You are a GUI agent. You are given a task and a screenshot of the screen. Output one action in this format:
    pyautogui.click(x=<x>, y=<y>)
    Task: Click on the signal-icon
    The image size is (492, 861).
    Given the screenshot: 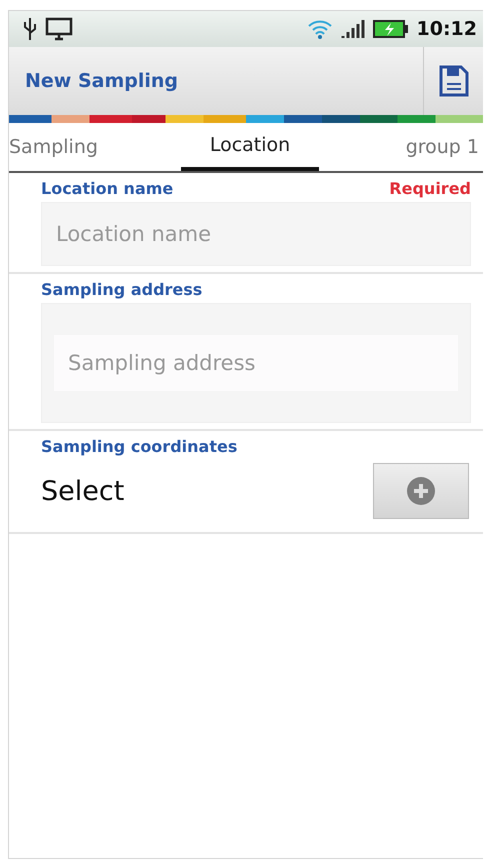 What is the action you would take?
    pyautogui.click(x=352, y=29)
    